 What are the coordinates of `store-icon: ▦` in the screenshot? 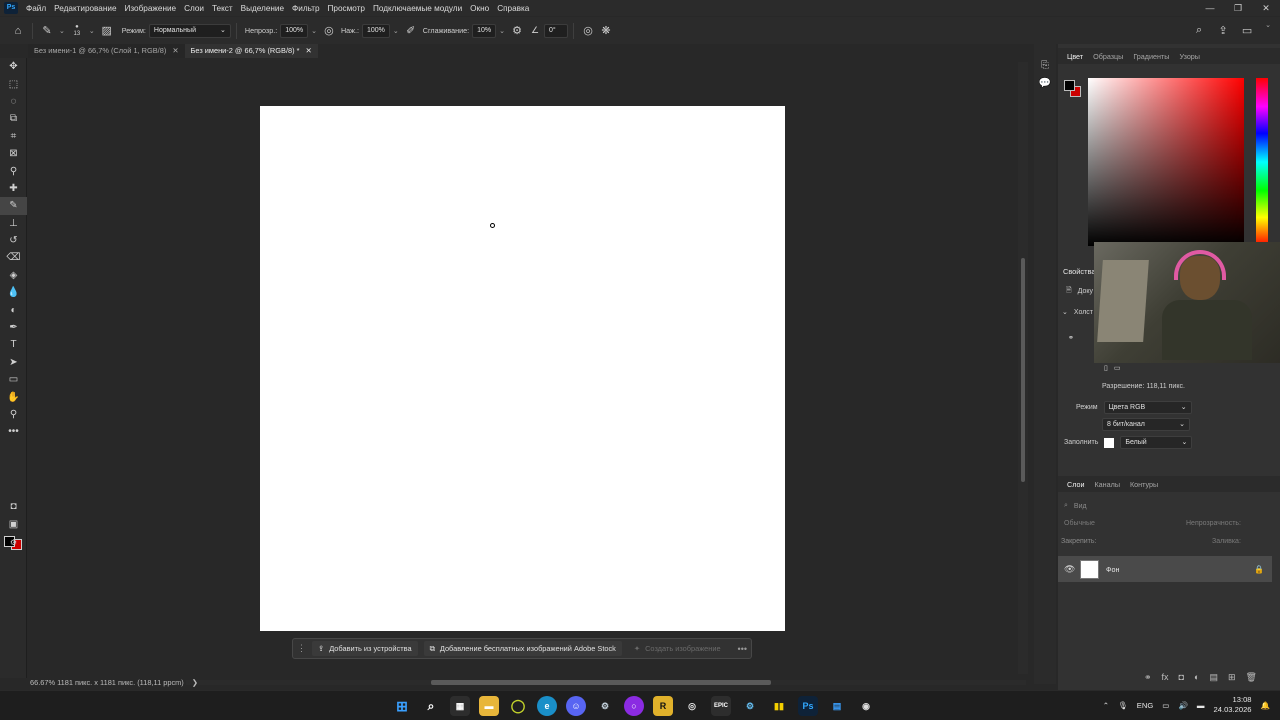 It's located at (460, 706).